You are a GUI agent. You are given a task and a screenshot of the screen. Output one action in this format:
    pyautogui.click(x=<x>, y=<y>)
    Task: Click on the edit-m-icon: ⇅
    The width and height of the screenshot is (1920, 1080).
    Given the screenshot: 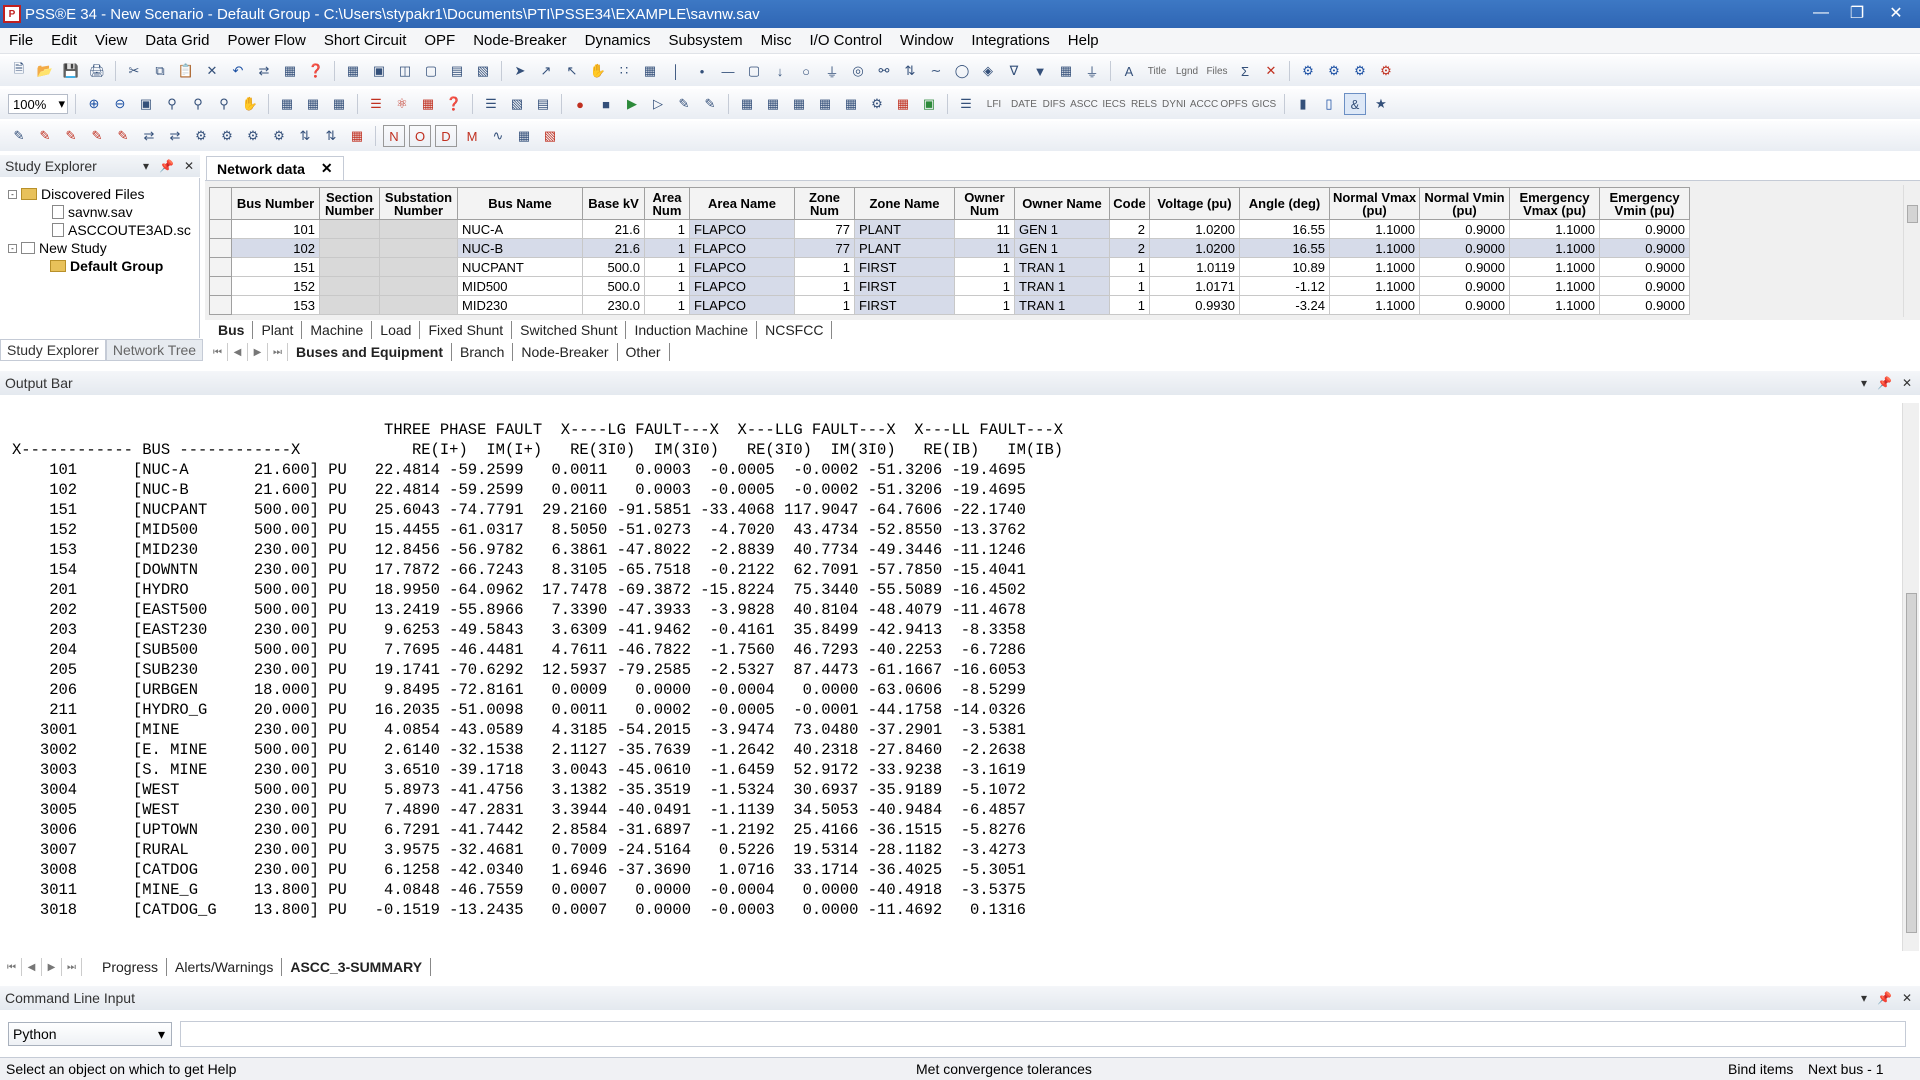 What is the action you would take?
    pyautogui.click(x=331, y=136)
    